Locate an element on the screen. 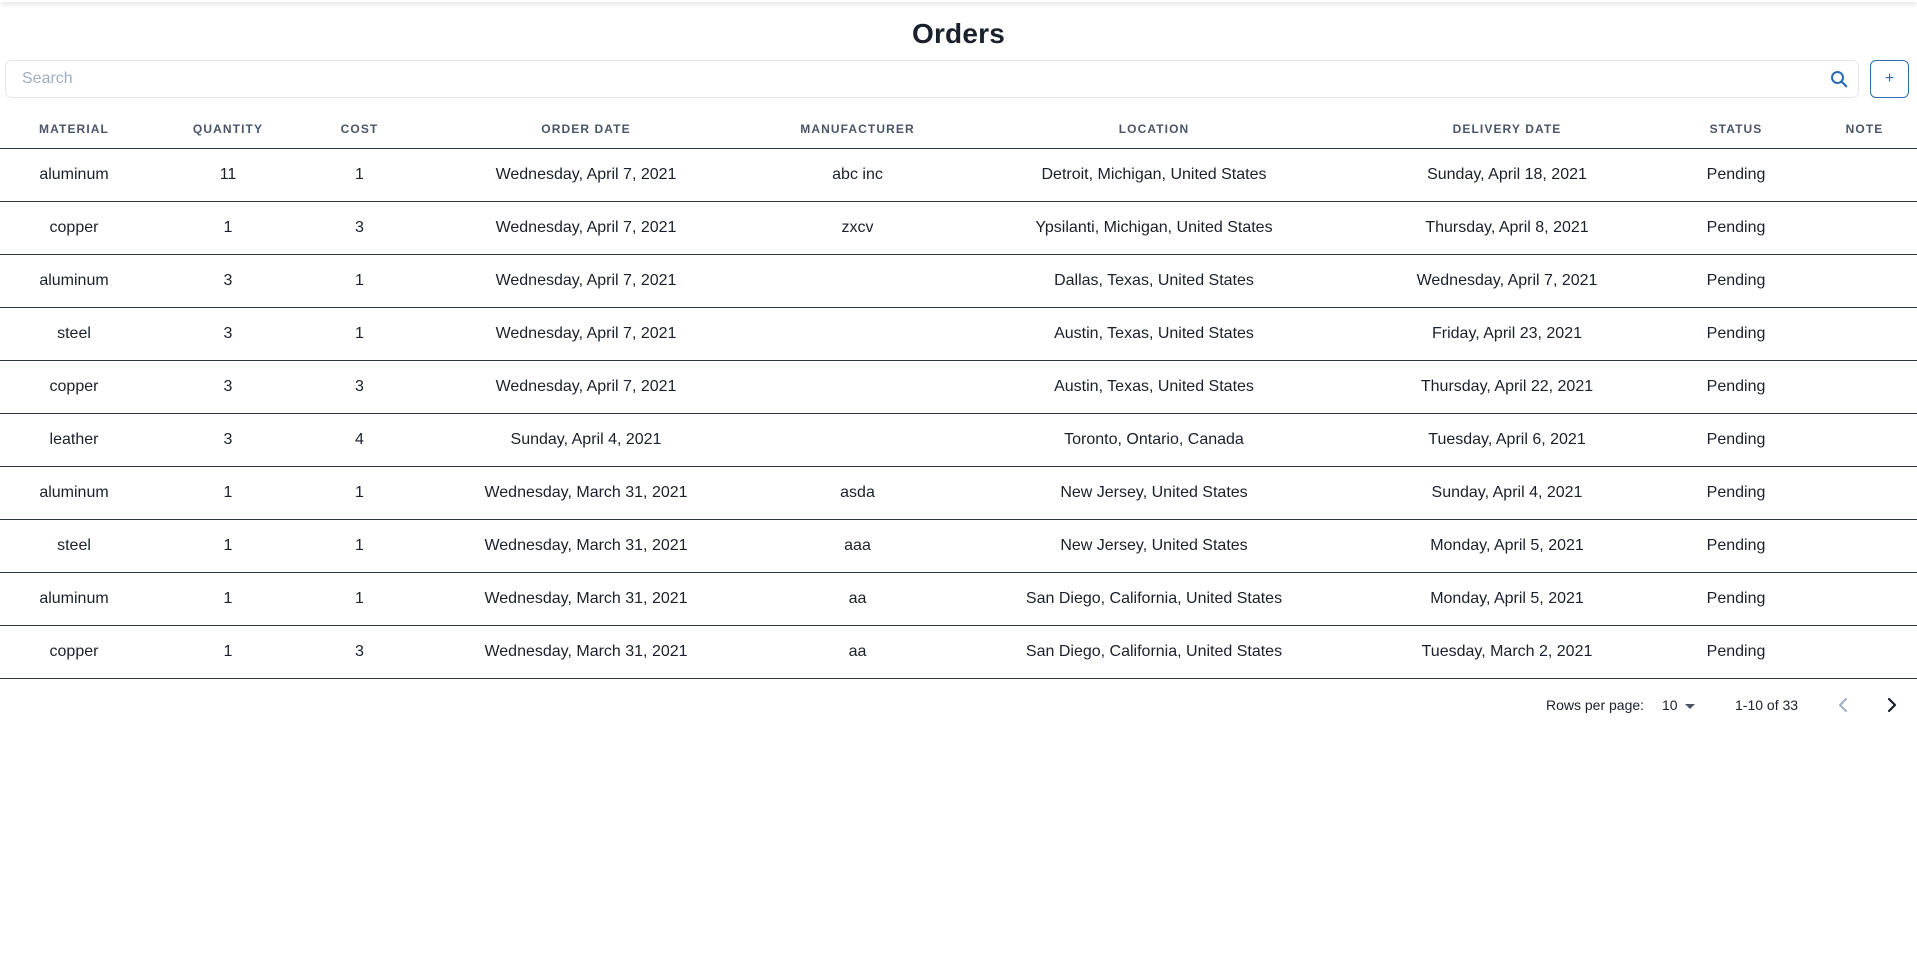 This screenshot has height=963, width=1917. cell-location: Toronto, Ontario, Canada is located at coordinates (1154, 440).